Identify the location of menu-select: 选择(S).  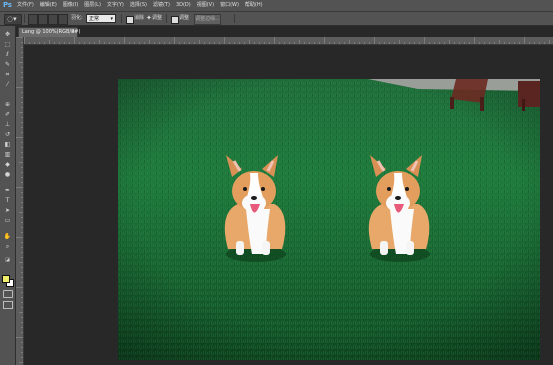
(138, 5).